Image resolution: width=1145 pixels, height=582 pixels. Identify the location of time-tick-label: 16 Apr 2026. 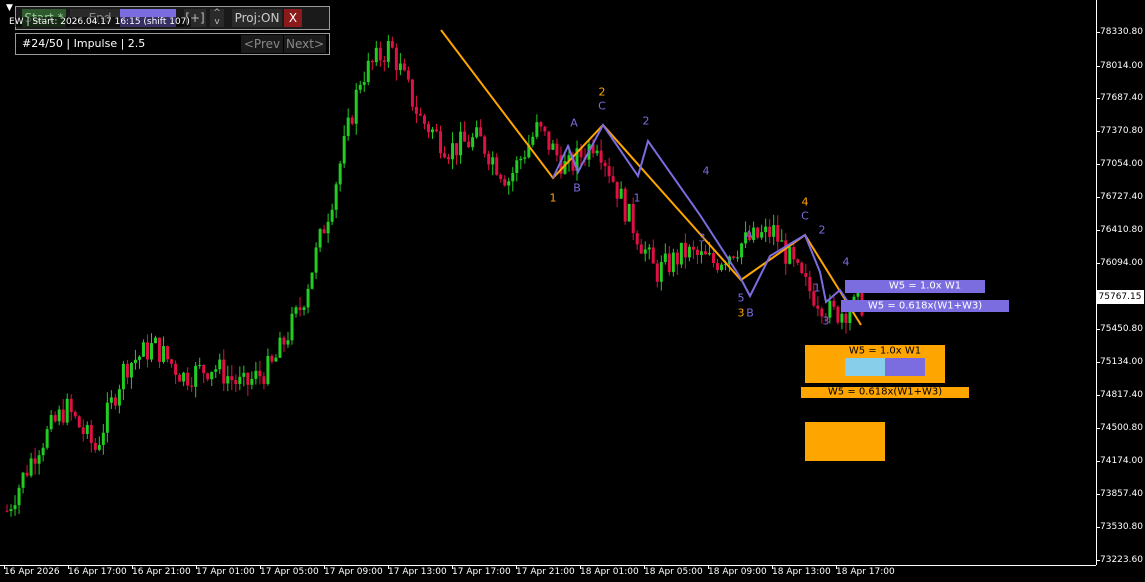
(32, 572).